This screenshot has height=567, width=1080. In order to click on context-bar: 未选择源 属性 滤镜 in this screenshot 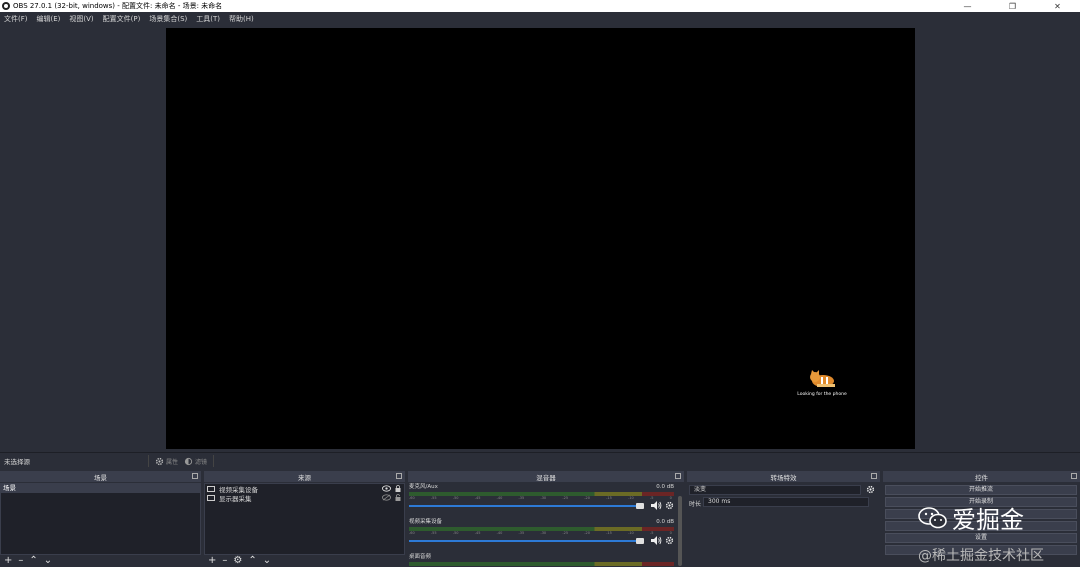, I will do `click(540, 460)`.